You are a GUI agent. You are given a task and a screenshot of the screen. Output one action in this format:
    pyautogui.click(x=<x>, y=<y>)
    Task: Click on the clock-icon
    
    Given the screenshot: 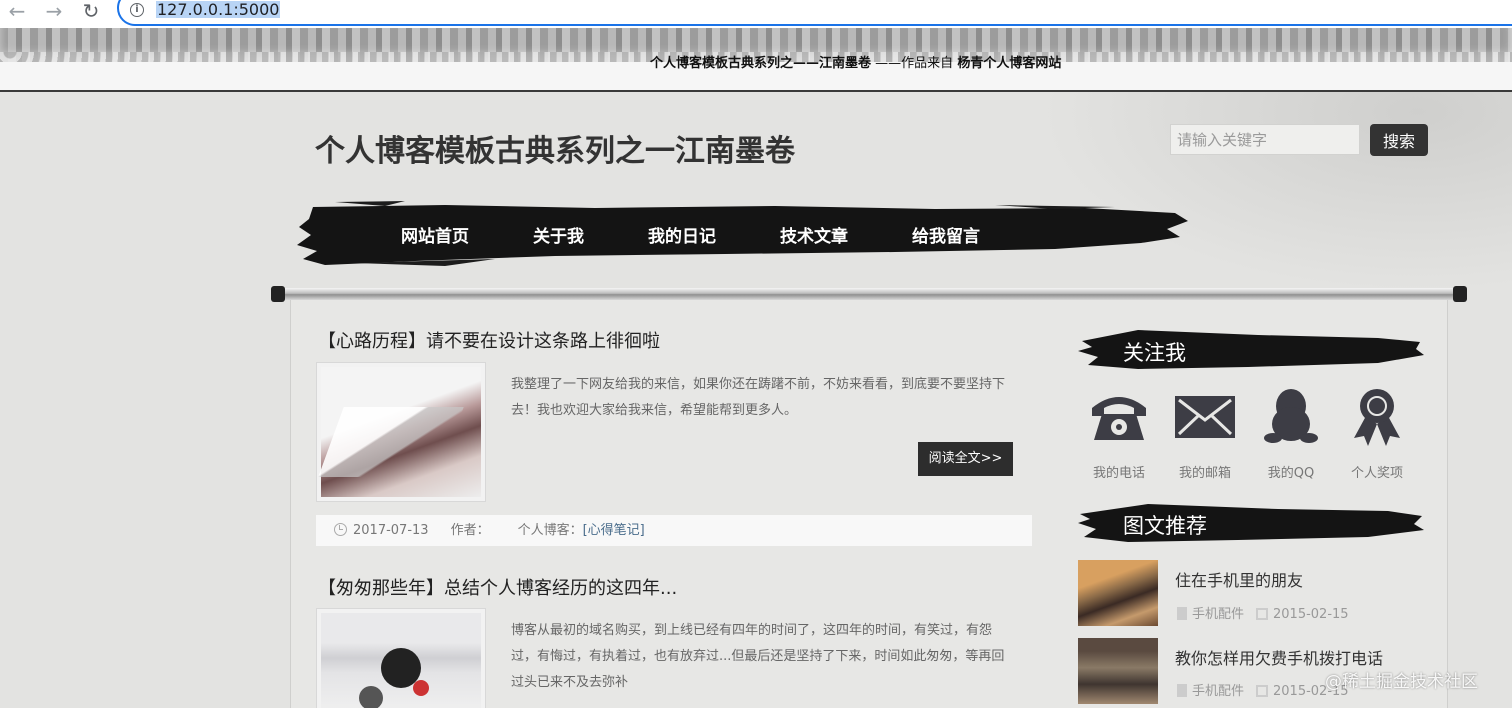 What is the action you would take?
    pyautogui.click(x=340, y=529)
    